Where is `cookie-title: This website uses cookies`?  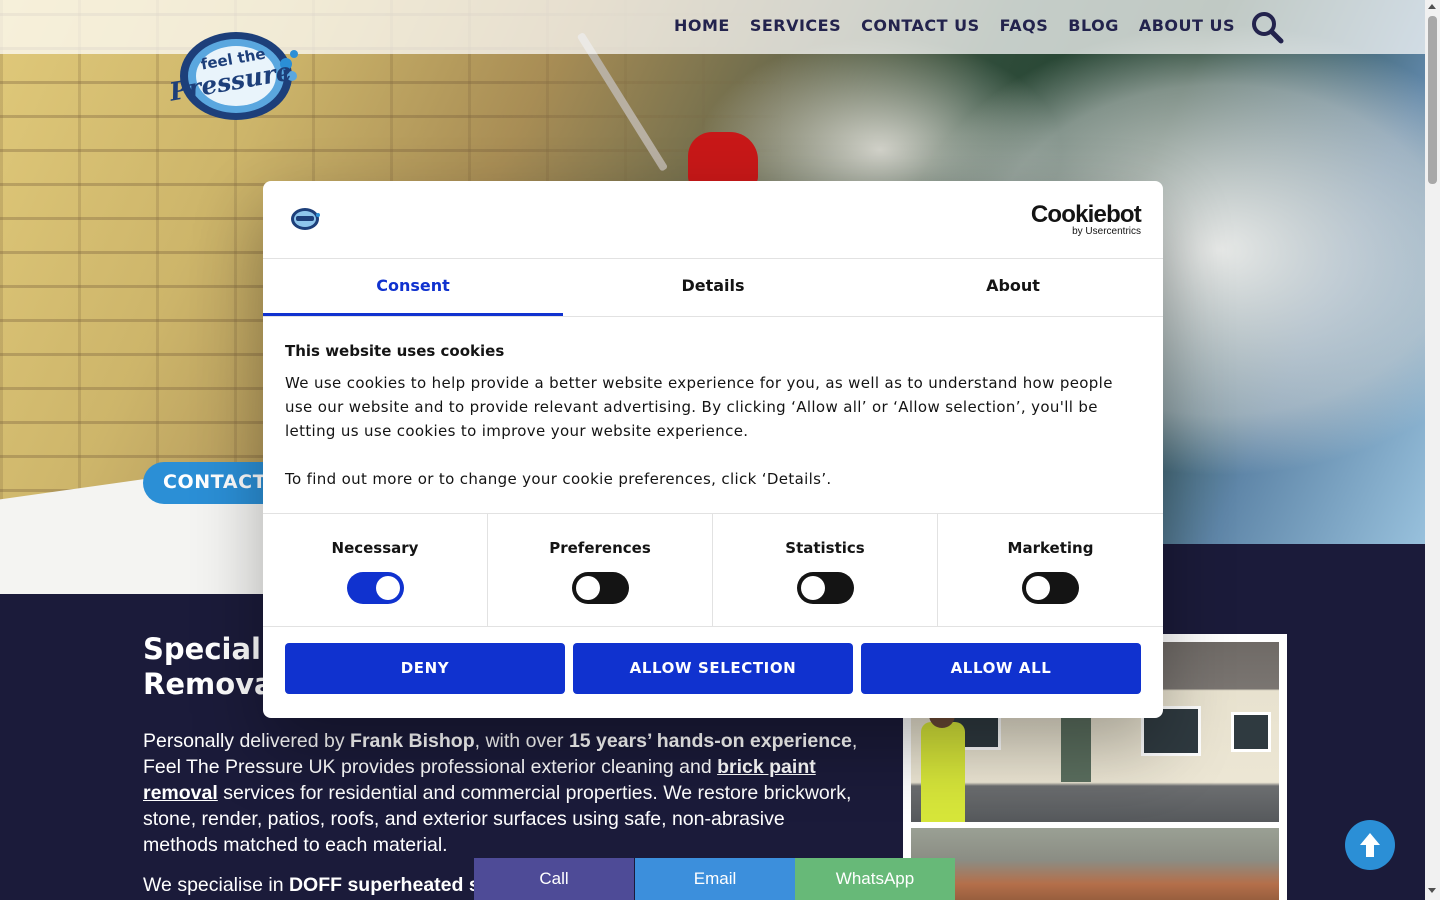
cookie-title: This website uses cookies is located at coordinates (395, 351).